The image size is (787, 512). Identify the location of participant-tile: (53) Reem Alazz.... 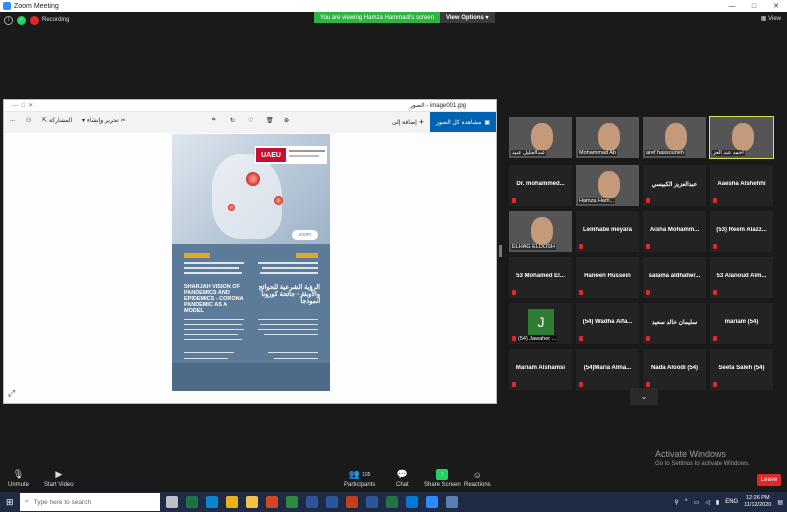
(741, 231).